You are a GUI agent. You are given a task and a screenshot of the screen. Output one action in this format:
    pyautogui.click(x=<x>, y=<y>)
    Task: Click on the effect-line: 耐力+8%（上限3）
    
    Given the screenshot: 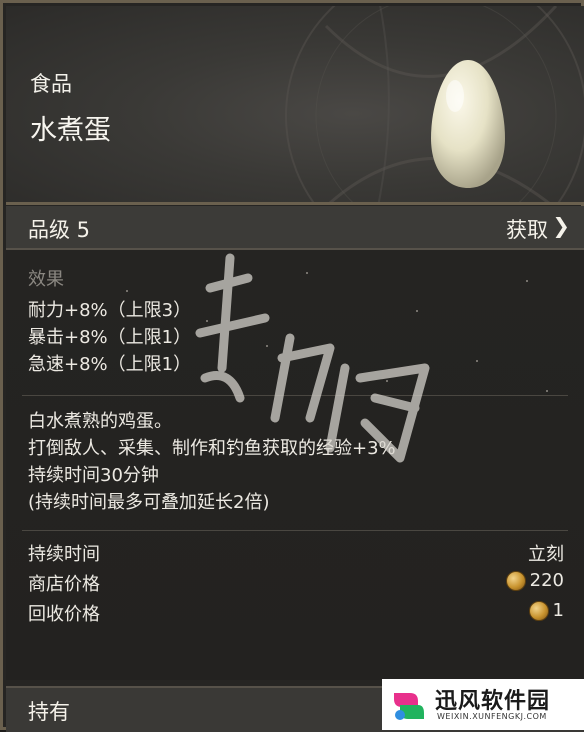 What is the action you would take?
    pyautogui.click(x=110, y=310)
    